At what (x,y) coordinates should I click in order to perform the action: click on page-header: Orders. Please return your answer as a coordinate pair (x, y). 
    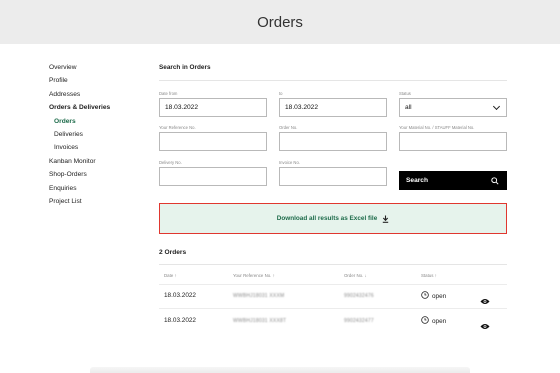
    Looking at the image, I should click on (280, 22).